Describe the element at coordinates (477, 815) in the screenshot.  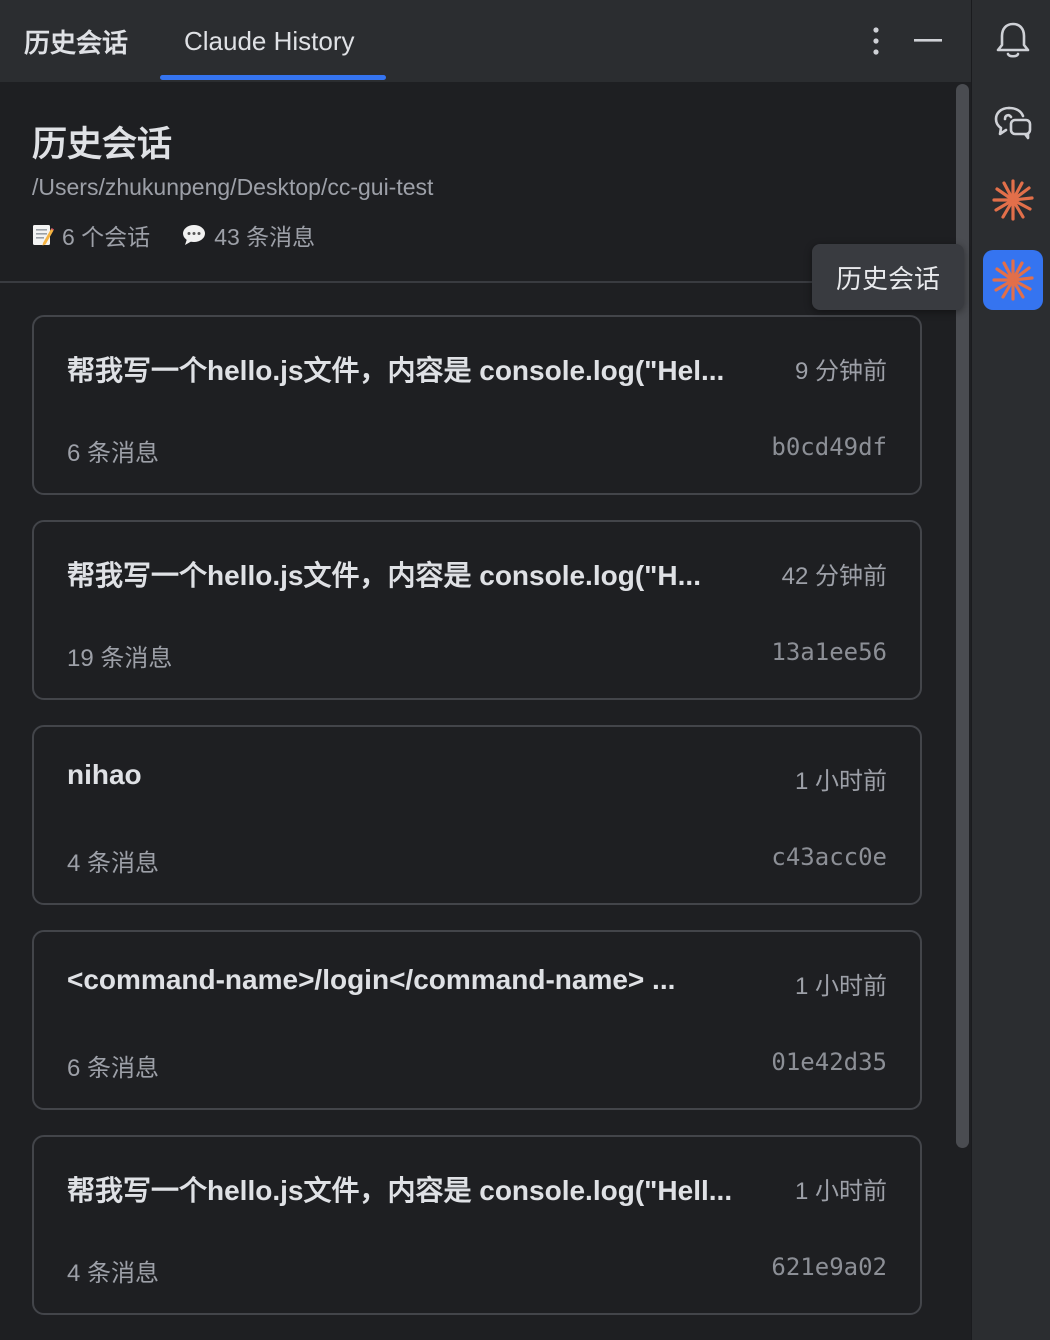
I see `session-card: nihao 1 小时前 4 条消息 c43acc0e` at that location.